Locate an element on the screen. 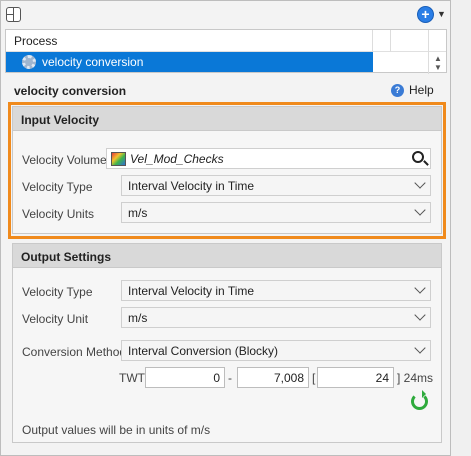 The width and height of the screenshot is (471, 456). output-velocity-type-label: Velocity Type is located at coordinates (57, 292).